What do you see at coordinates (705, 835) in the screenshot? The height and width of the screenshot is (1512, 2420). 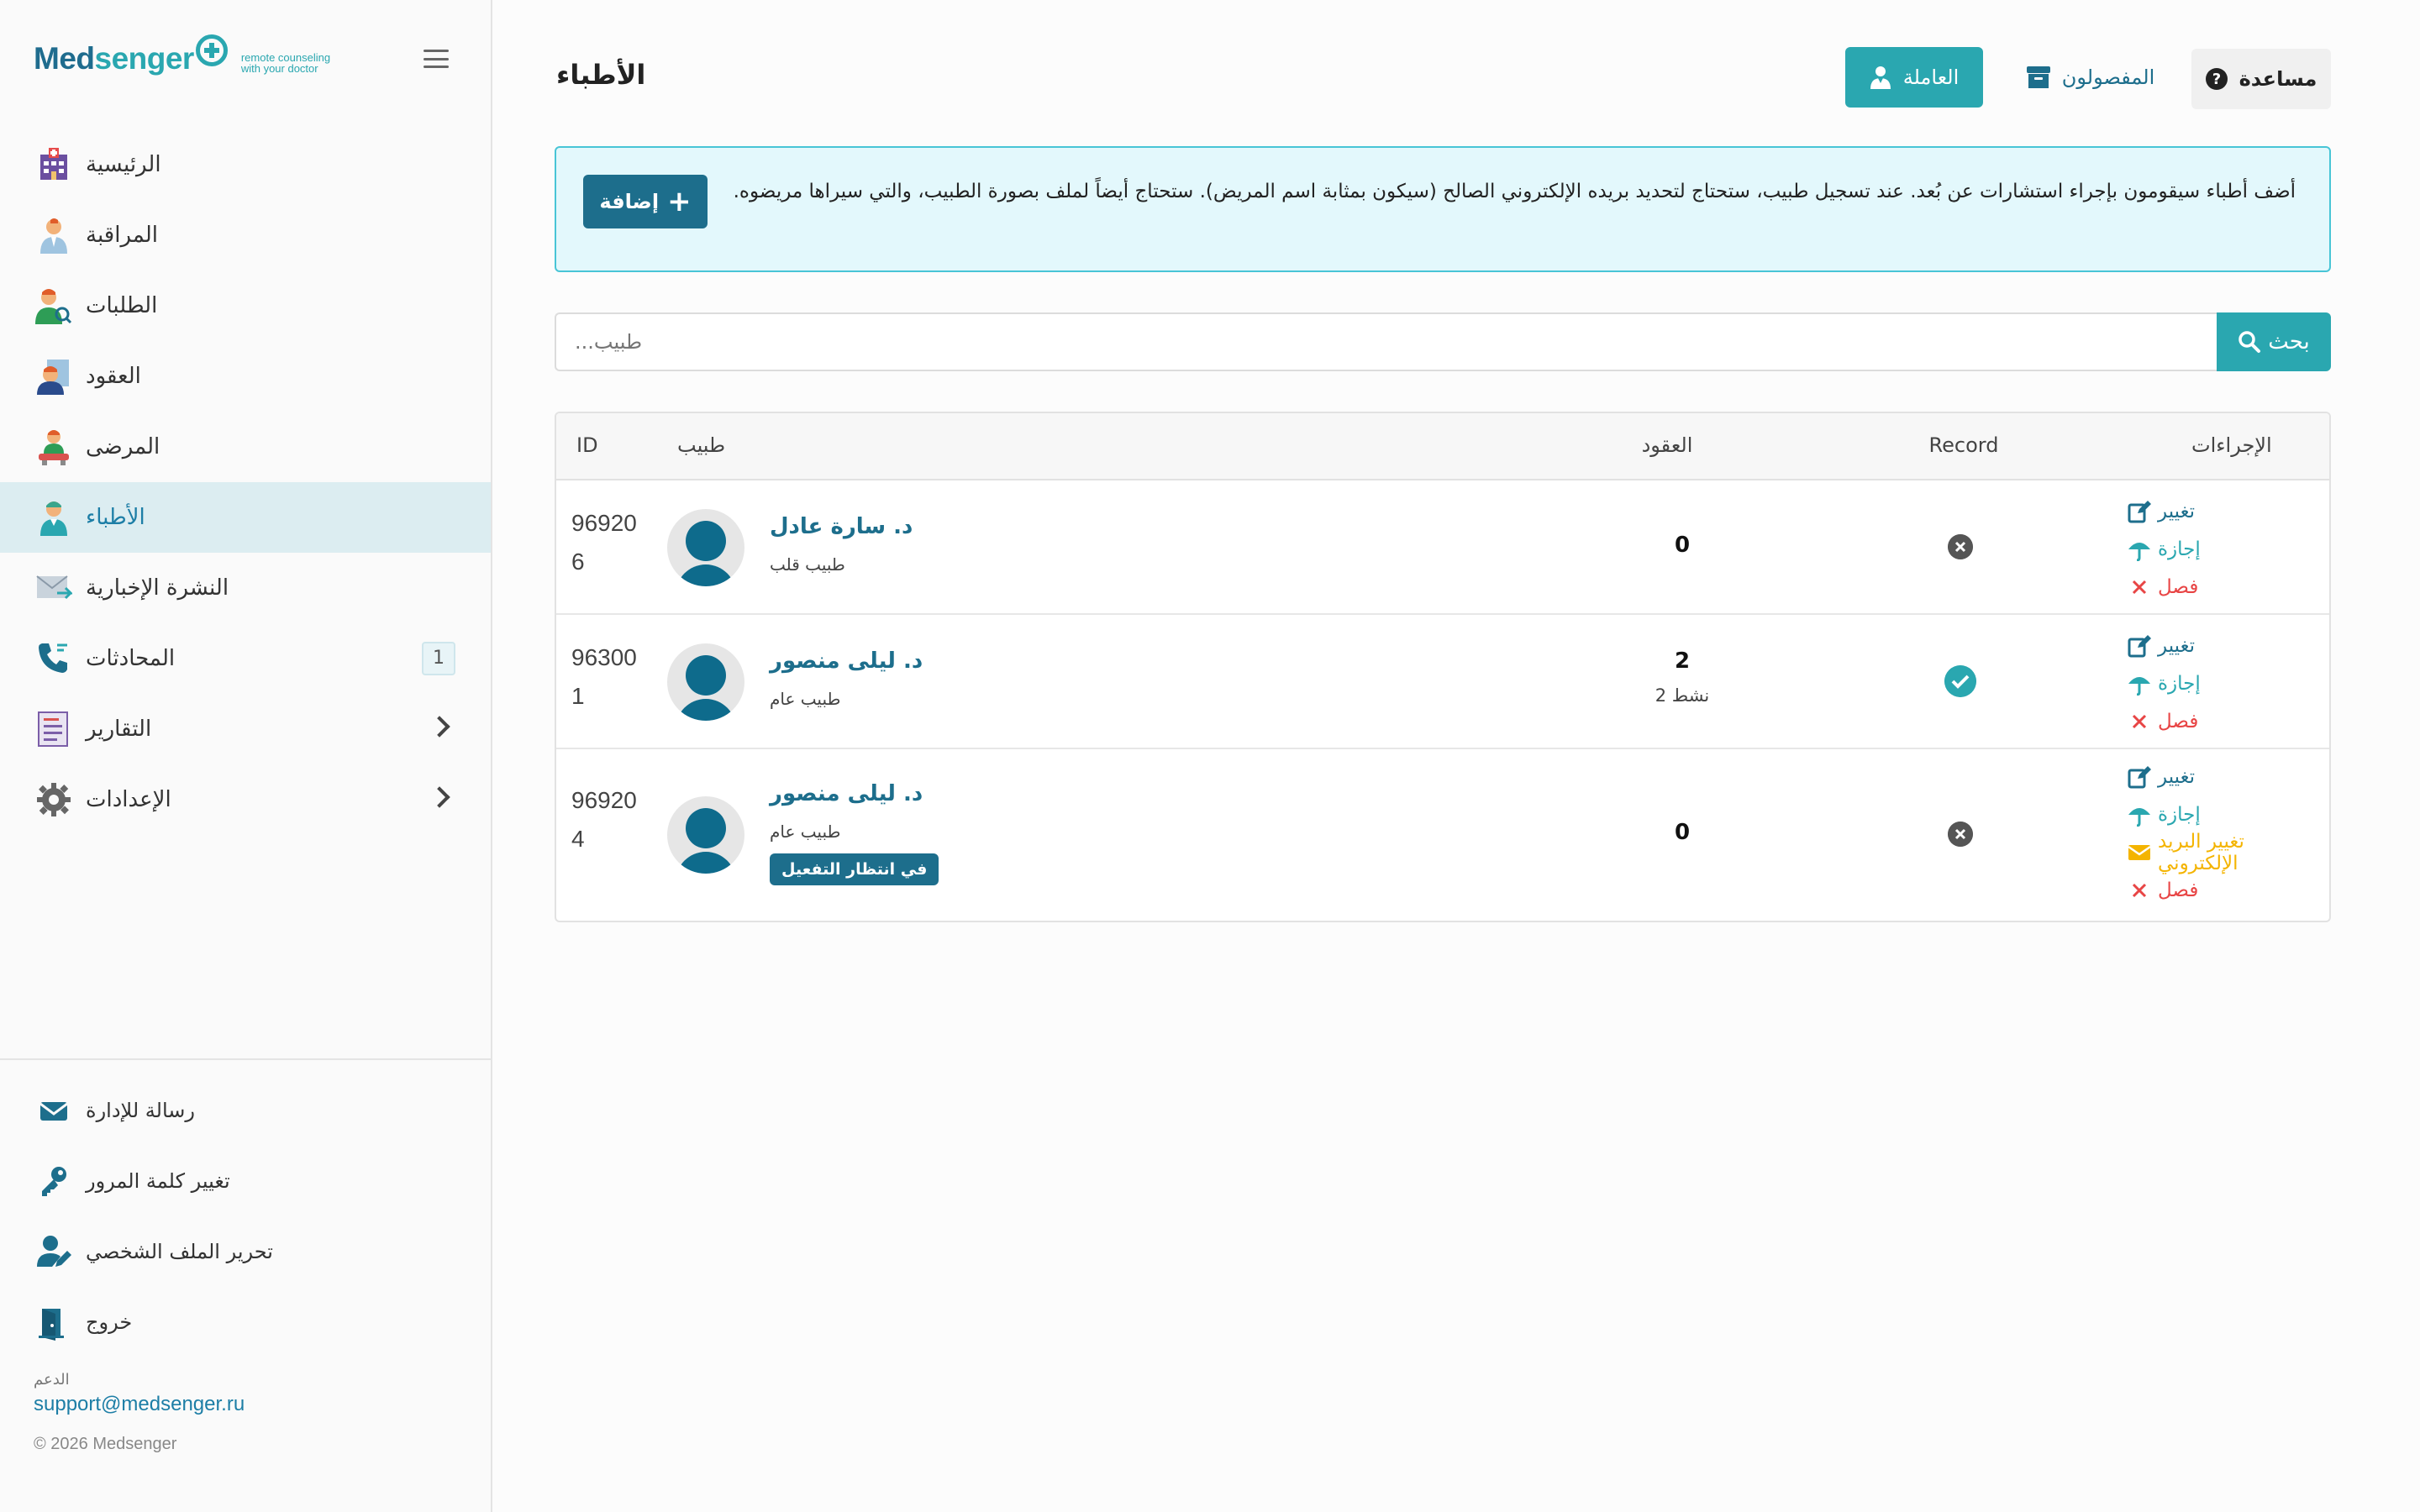 I see `avatar` at bounding box center [705, 835].